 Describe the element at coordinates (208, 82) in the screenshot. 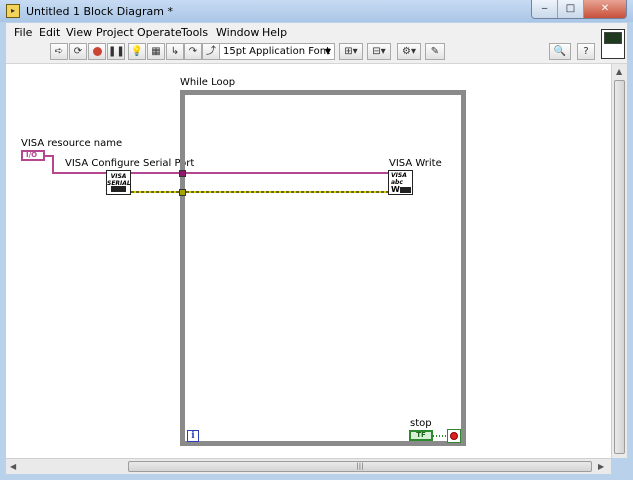

I see `while-loop-label: While Loop` at that location.